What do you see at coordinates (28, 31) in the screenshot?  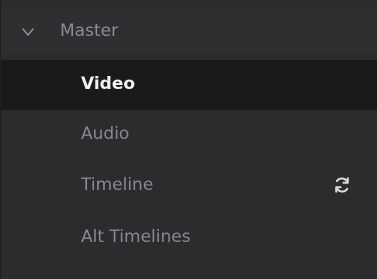 I see `chevron-down-icon` at bounding box center [28, 31].